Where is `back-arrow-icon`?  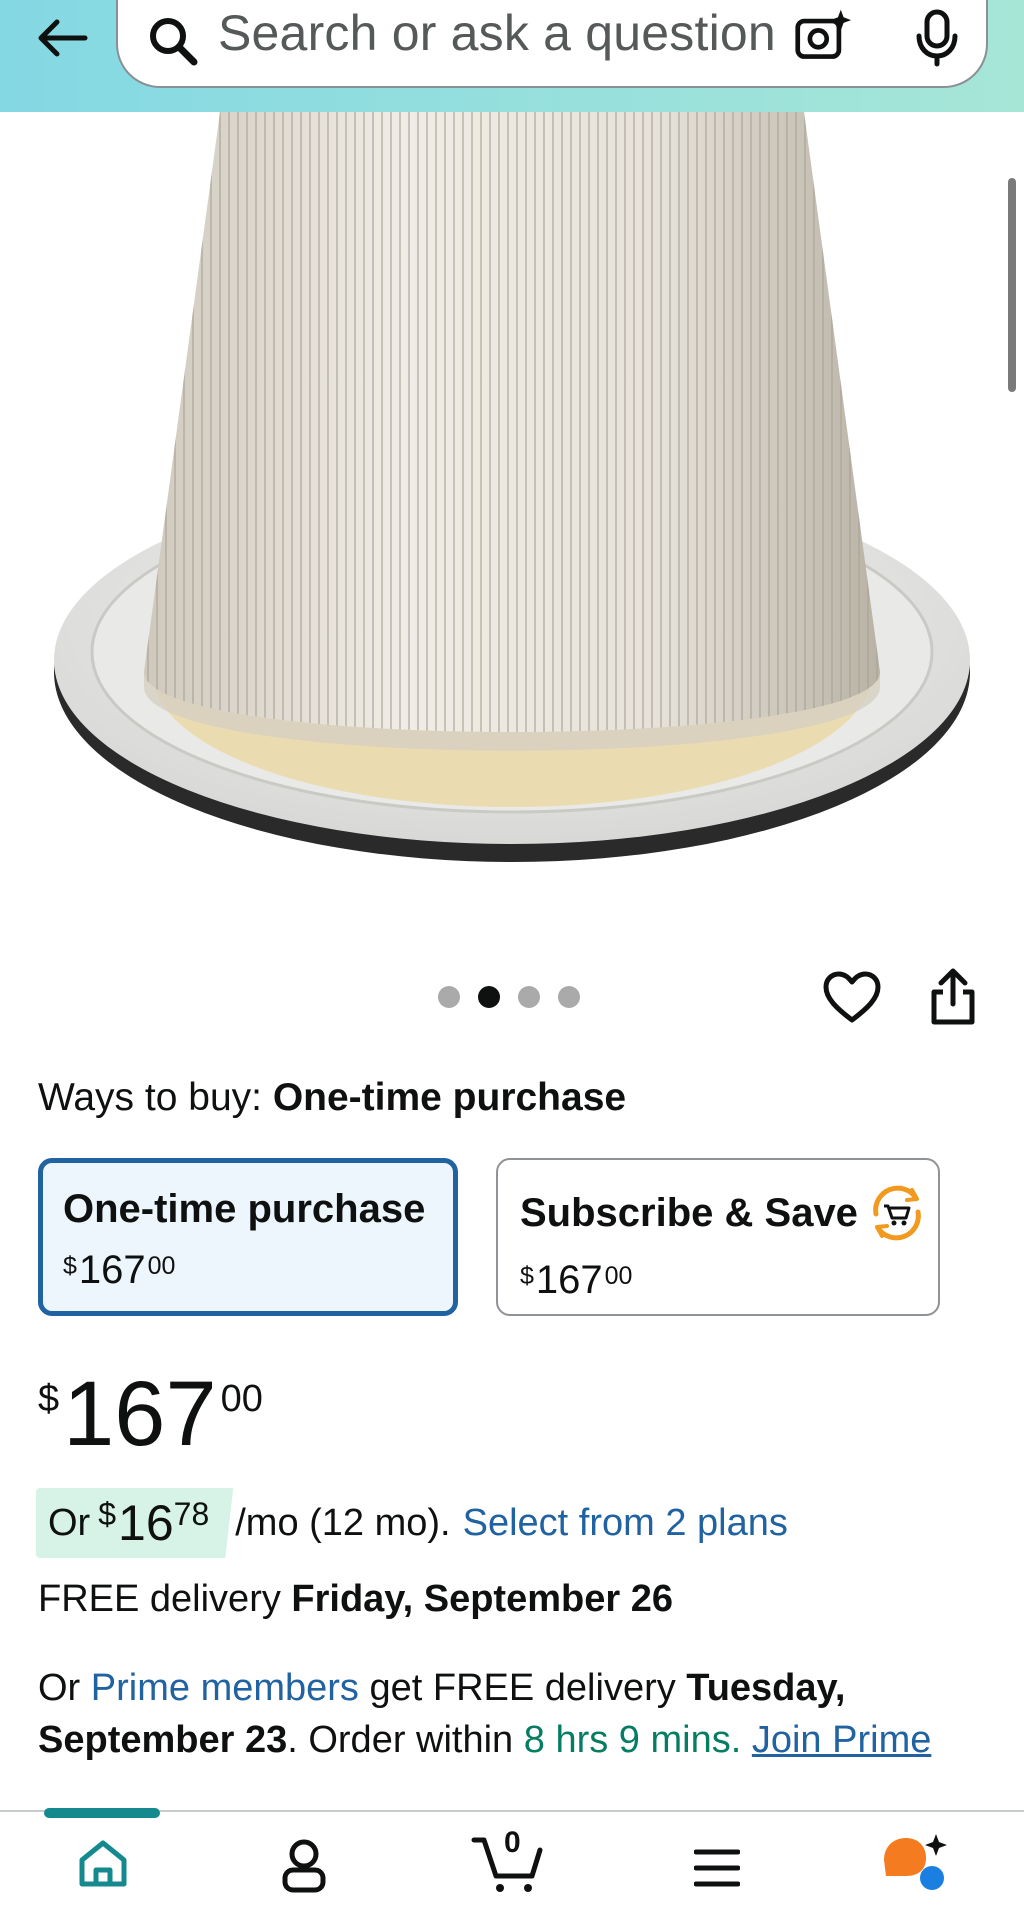 back-arrow-icon is located at coordinates (63, 38).